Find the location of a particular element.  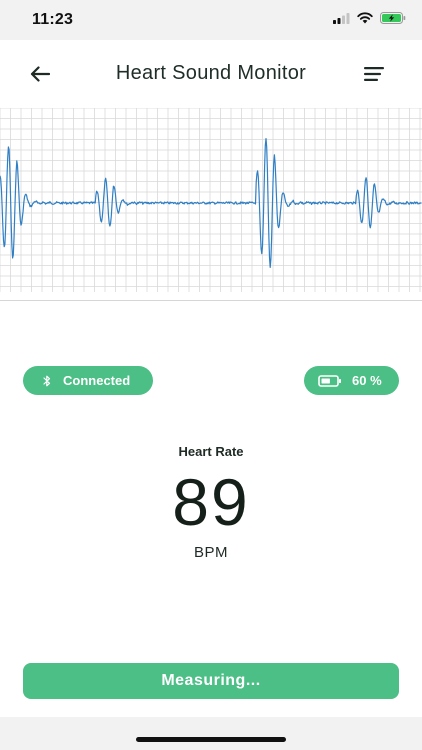

battery-level-label: 60 % is located at coordinates (367, 380).